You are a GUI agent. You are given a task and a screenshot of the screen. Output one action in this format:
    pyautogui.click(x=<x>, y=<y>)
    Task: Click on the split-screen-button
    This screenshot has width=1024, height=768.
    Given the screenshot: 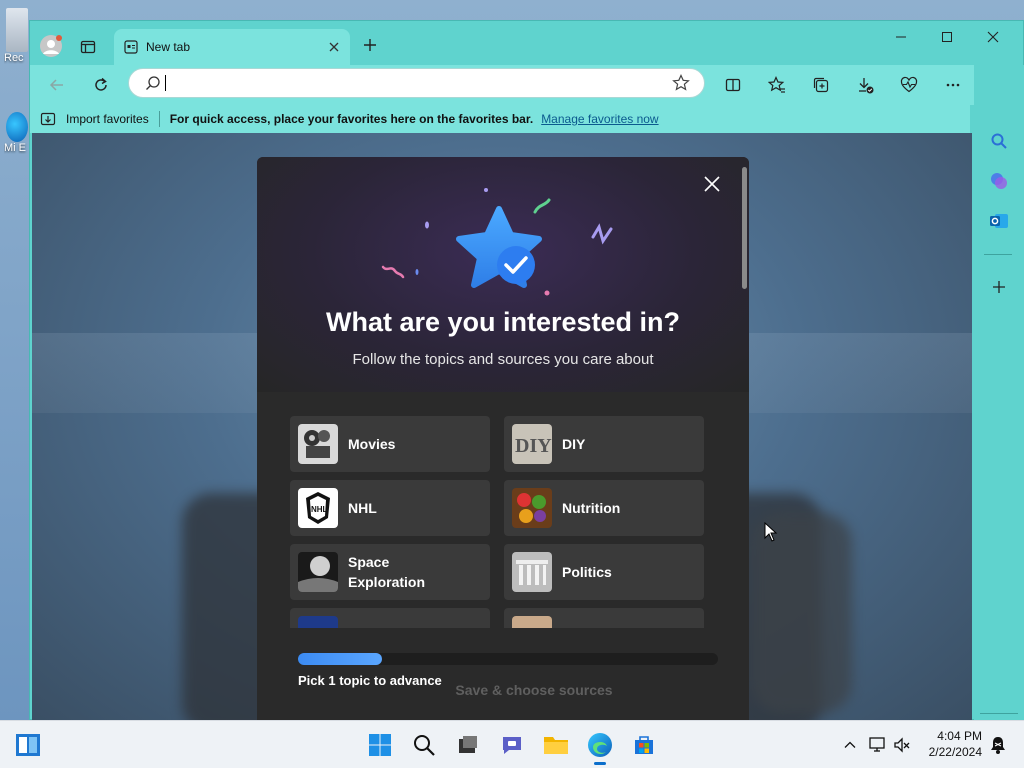 What is the action you would take?
    pyautogui.click(x=733, y=85)
    